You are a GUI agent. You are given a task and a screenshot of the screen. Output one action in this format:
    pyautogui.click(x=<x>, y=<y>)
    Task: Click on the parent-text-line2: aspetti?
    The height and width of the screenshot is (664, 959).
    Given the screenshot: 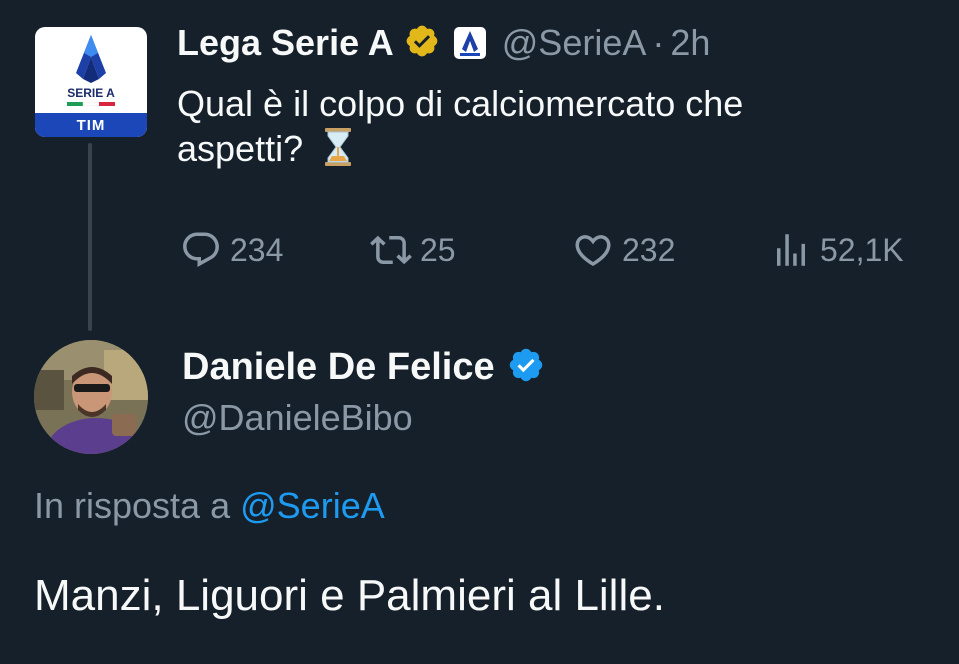 What is the action you would take?
    pyautogui.click(x=240, y=148)
    